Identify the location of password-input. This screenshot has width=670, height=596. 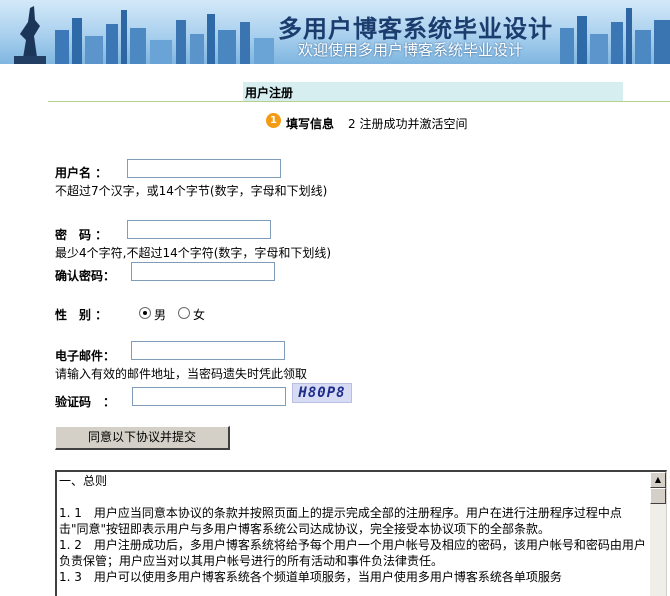
(199, 229).